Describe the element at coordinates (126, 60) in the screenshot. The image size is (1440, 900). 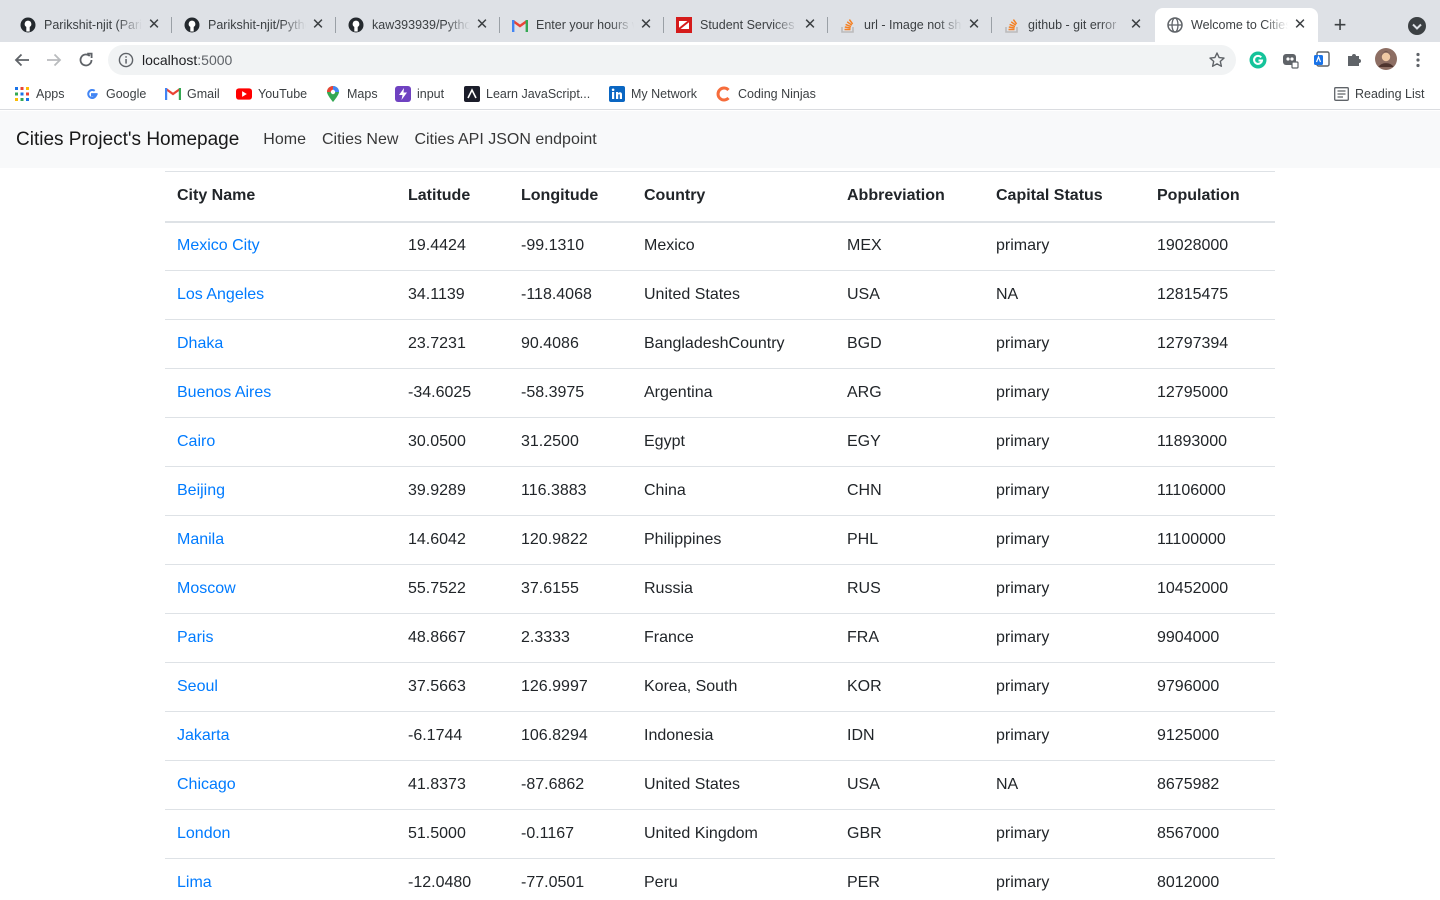
I see `site-info-icon` at that location.